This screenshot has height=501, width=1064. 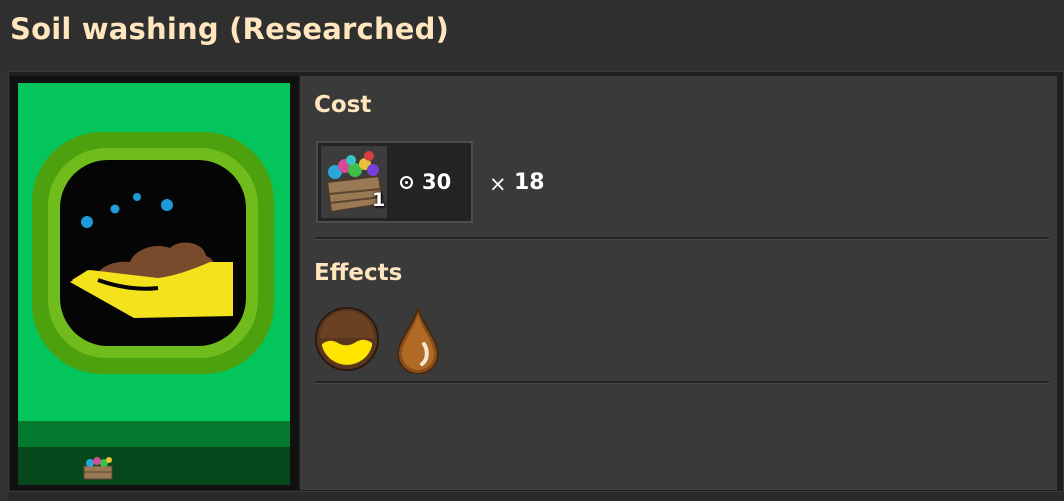 I want to click on cost-ingredient-slot: 1 30, so click(x=394, y=182).